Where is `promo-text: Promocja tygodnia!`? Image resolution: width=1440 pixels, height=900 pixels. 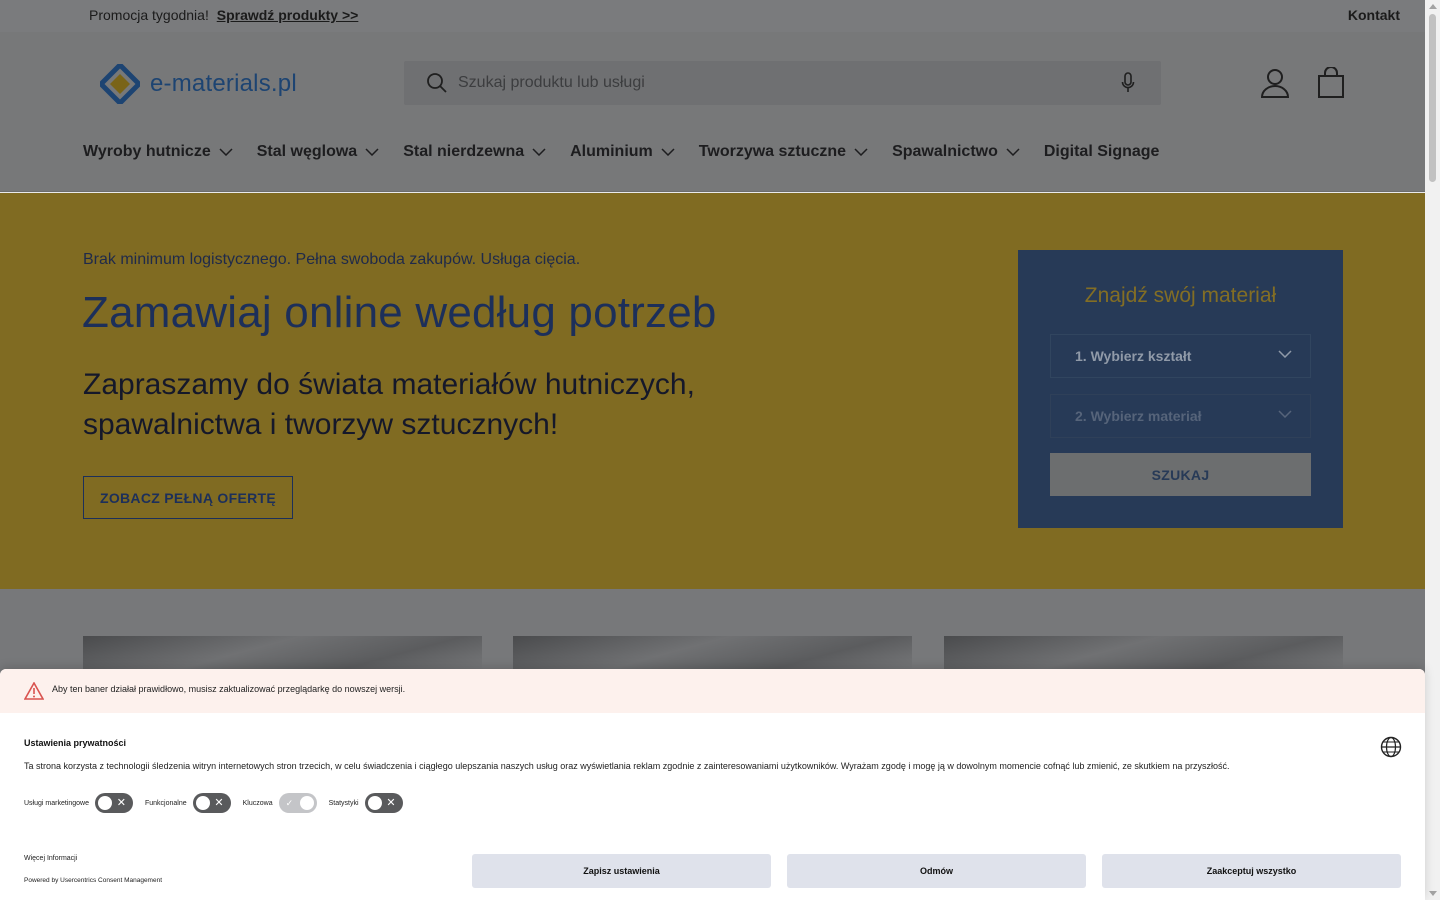
promo-text: Promocja tygodnia! is located at coordinates (149, 15).